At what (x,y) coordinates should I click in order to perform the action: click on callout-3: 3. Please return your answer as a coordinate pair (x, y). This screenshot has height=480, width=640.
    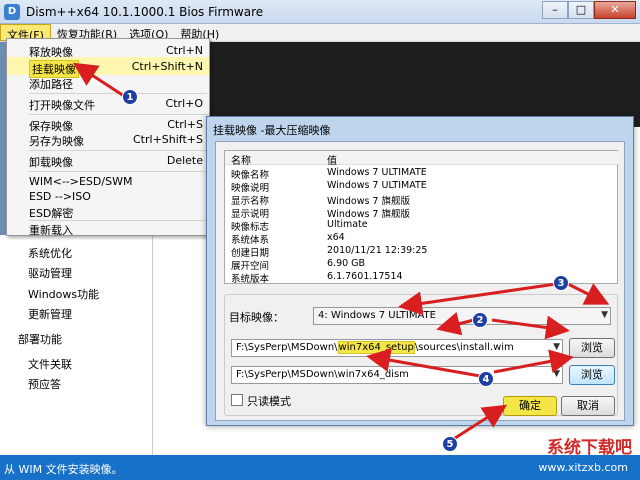
    Looking at the image, I should click on (561, 283).